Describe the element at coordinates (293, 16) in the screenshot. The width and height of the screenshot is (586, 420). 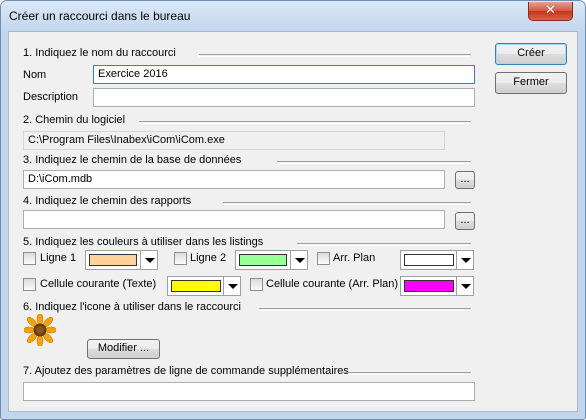
I see `title-bar: Créer un raccourci dans le bureau ✕` at that location.